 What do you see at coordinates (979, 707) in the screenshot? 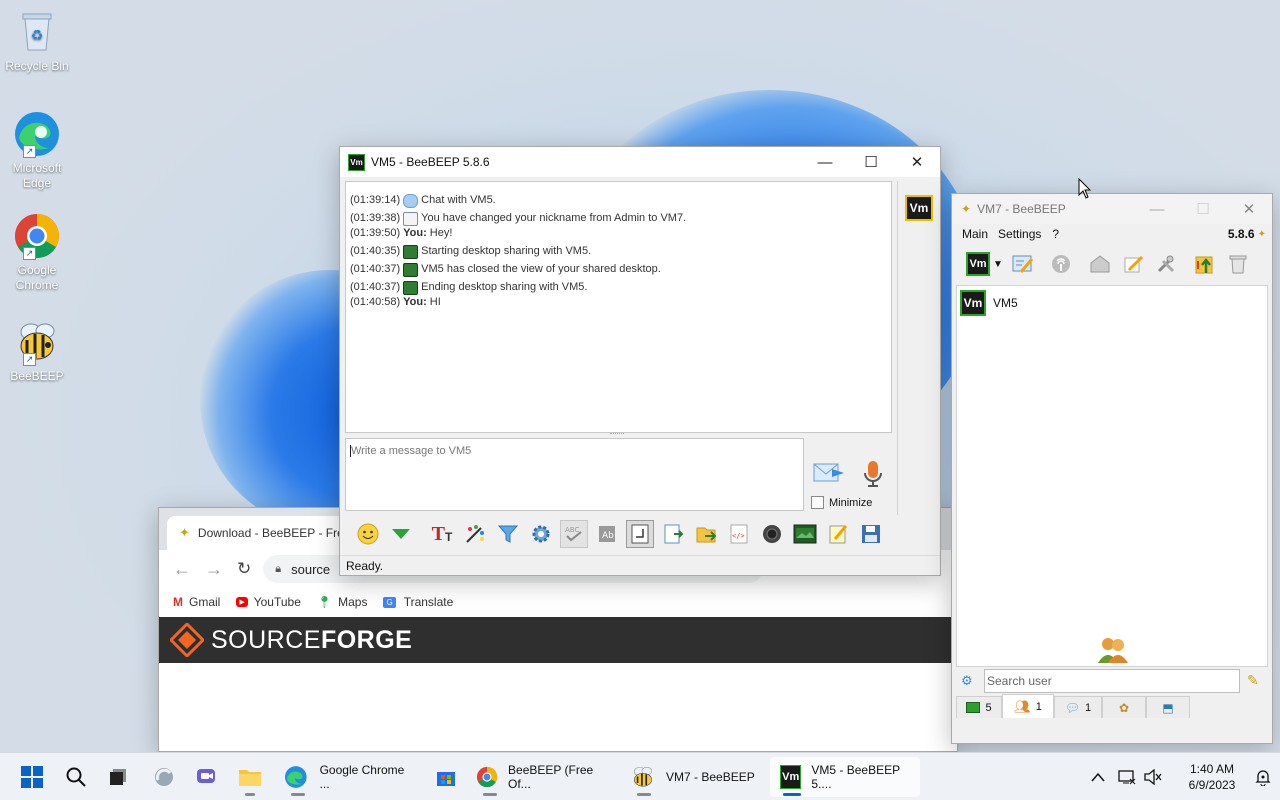
I see `tab-users-online: 5` at bounding box center [979, 707].